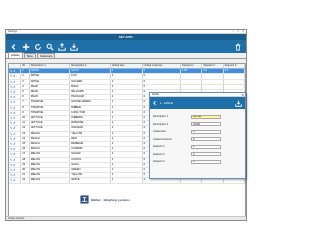 This screenshot has width=320, height=250. I want to click on export-button, so click(61, 46).